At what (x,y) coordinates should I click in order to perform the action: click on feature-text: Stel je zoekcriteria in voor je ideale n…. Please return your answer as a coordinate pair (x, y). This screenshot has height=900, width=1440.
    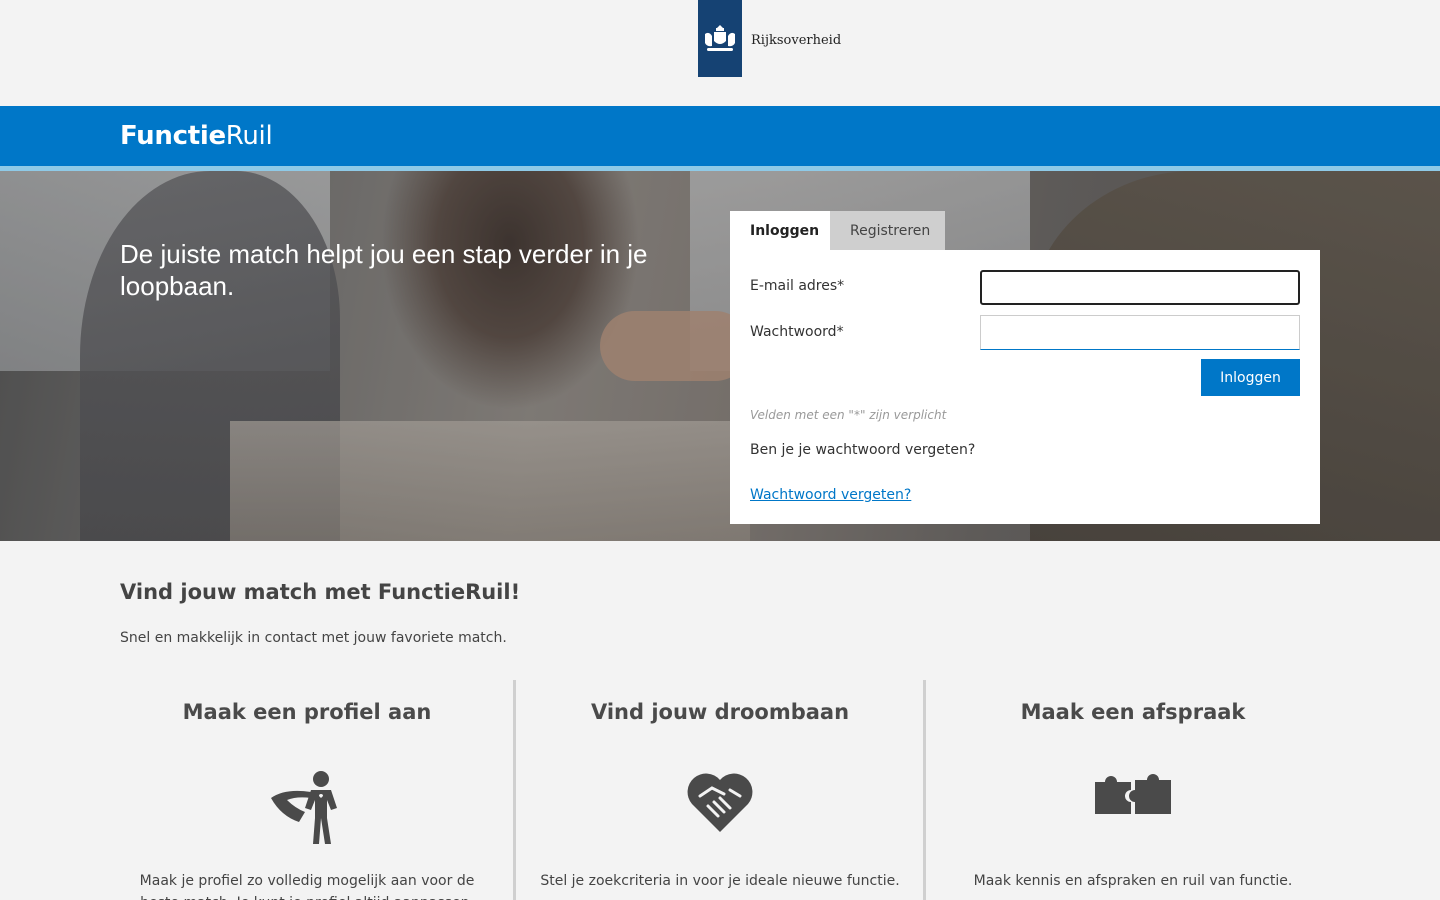
    Looking at the image, I should click on (720, 881).